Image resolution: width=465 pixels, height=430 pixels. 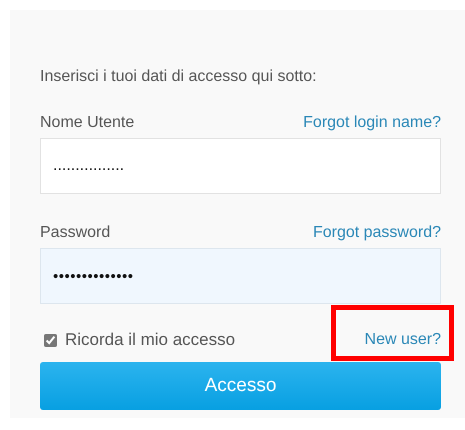 I want to click on forgot-link: Forgot password?, so click(x=376, y=233).